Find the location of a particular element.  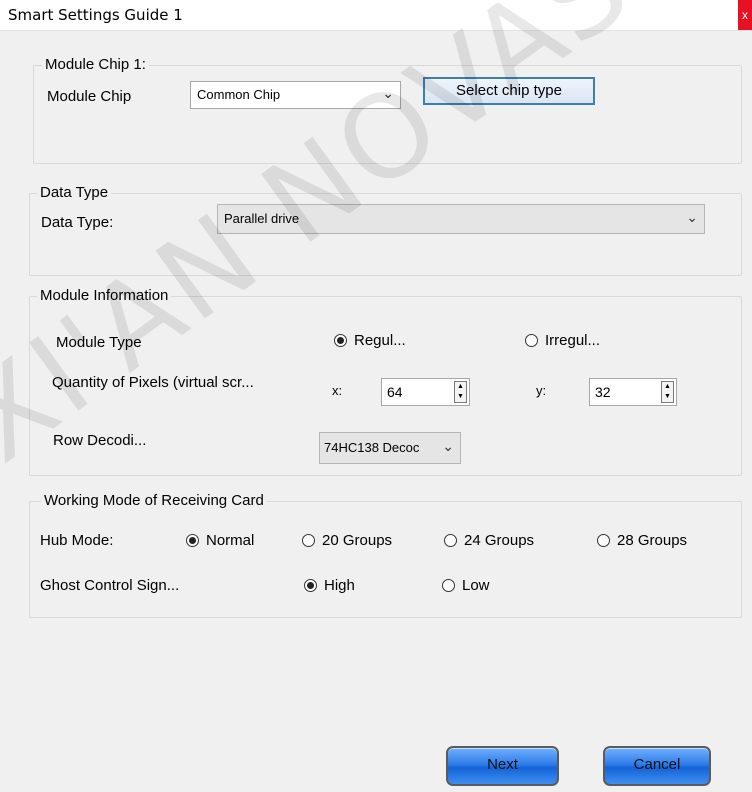

hub-20-groups-label: 20 Groups is located at coordinates (357, 540).